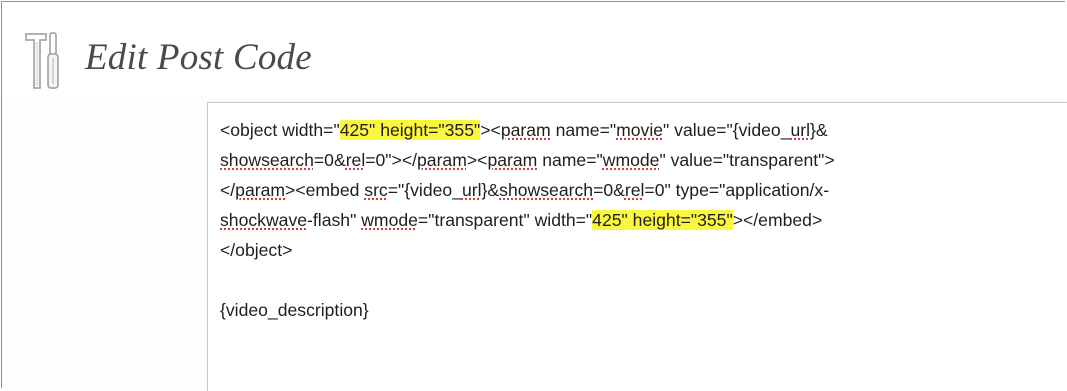 The image size is (1067, 391). What do you see at coordinates (264, 220) in the screenshot?
I see `spellcheck-word: shockwave` at bounding box center [264, 220].